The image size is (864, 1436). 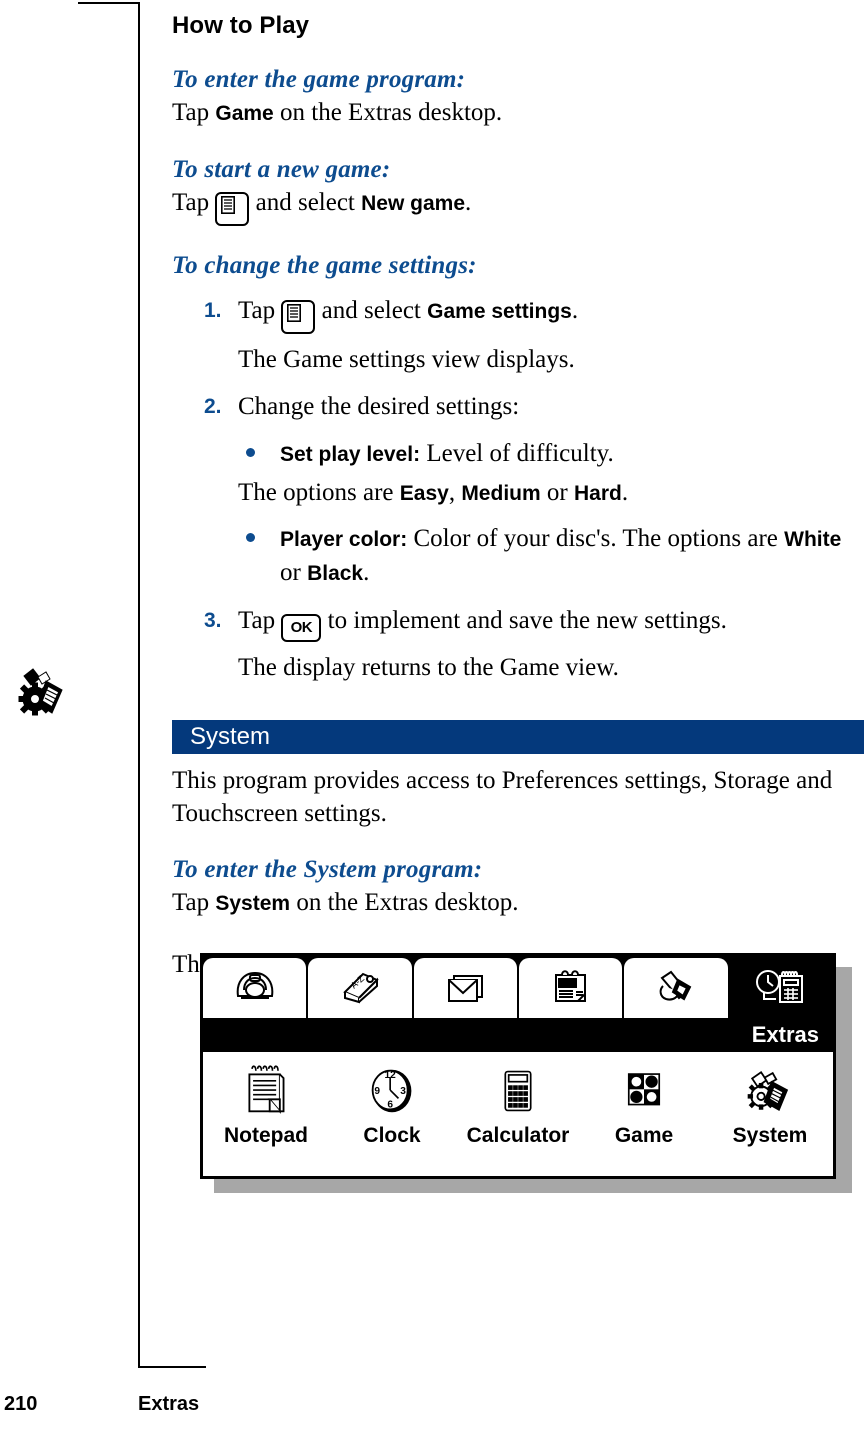 I want to click on calculator-icon, so click(x=518, y=1091).